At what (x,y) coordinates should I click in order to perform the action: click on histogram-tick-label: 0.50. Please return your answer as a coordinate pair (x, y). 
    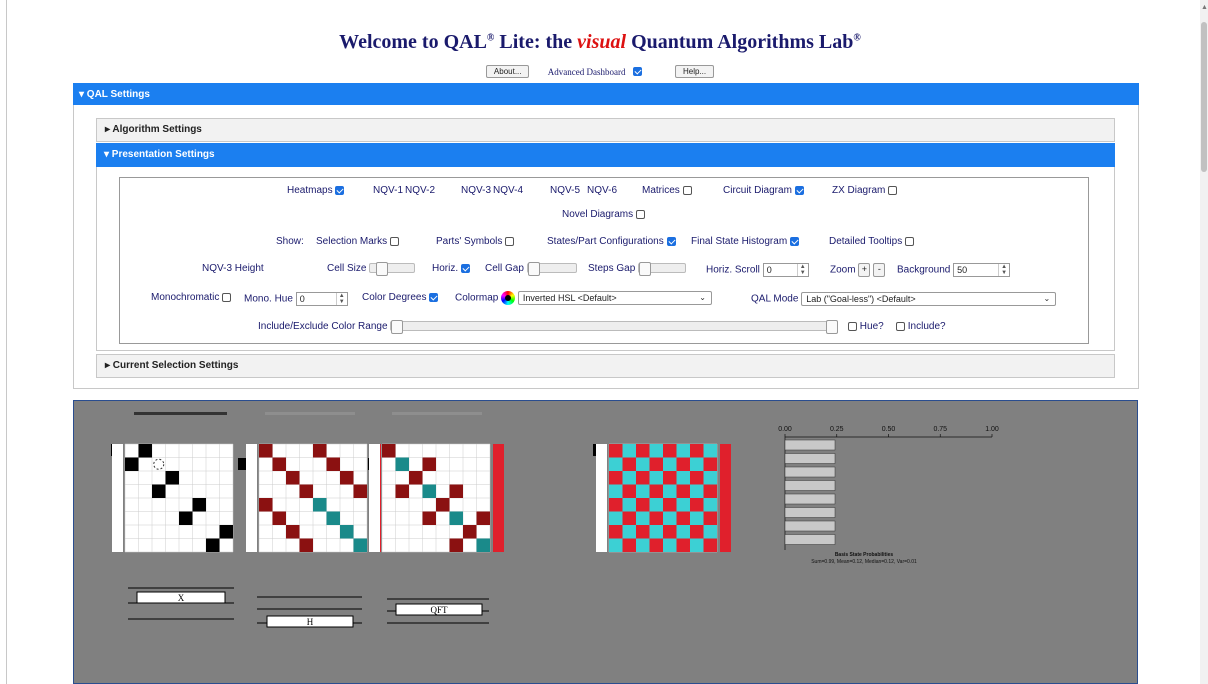
    Looking at the image, I should click on (889, 429).